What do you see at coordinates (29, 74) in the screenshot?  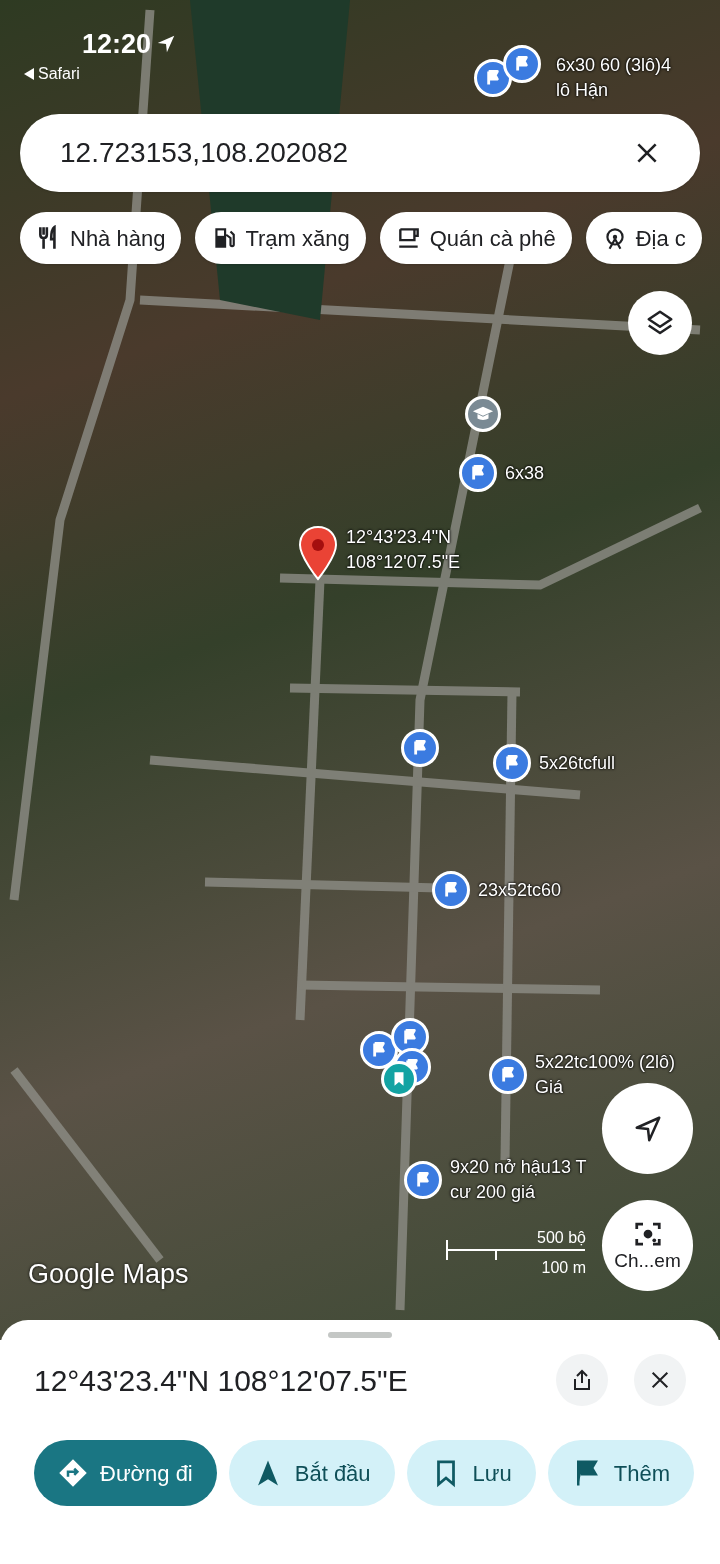 I see `back-triangle-icon` at bounding box center [29, 74].